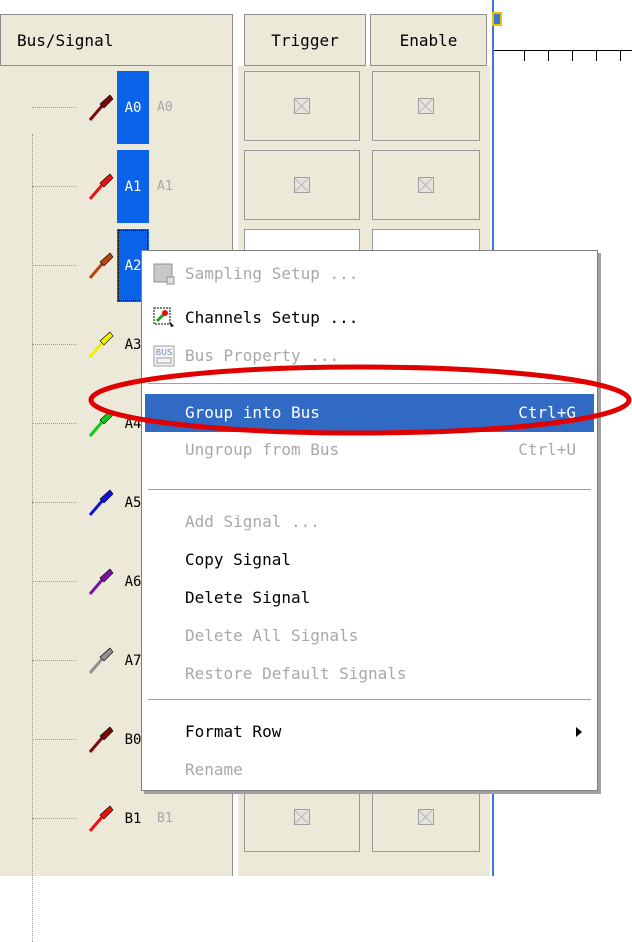 This screenshot has height=942, width=632. What do you see at coordinates (164, 352) in the screenshot?
I see `svg-text: BUS` at bounding box center [164, 352].